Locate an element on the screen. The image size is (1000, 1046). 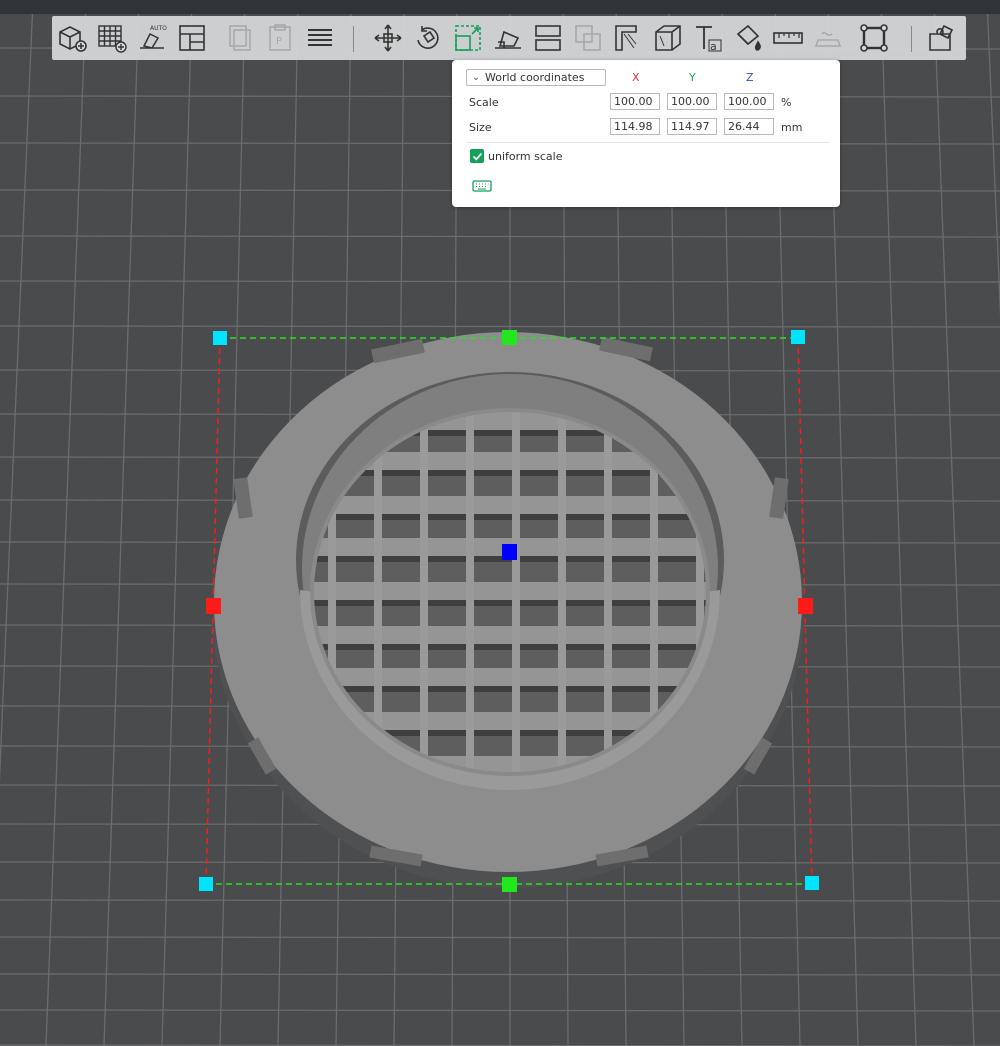
size-unit: mm is located at coordinates (792, 127).